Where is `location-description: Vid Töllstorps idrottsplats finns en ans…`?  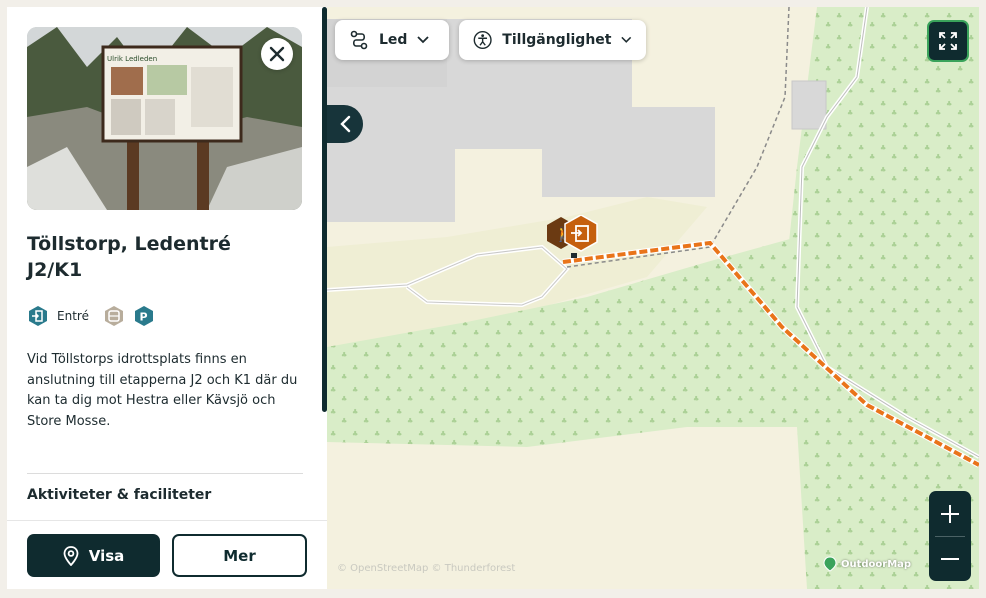 location-description: Vid Töllstorps idrottsplats finns en ans… is located at coordinates (162, 390).